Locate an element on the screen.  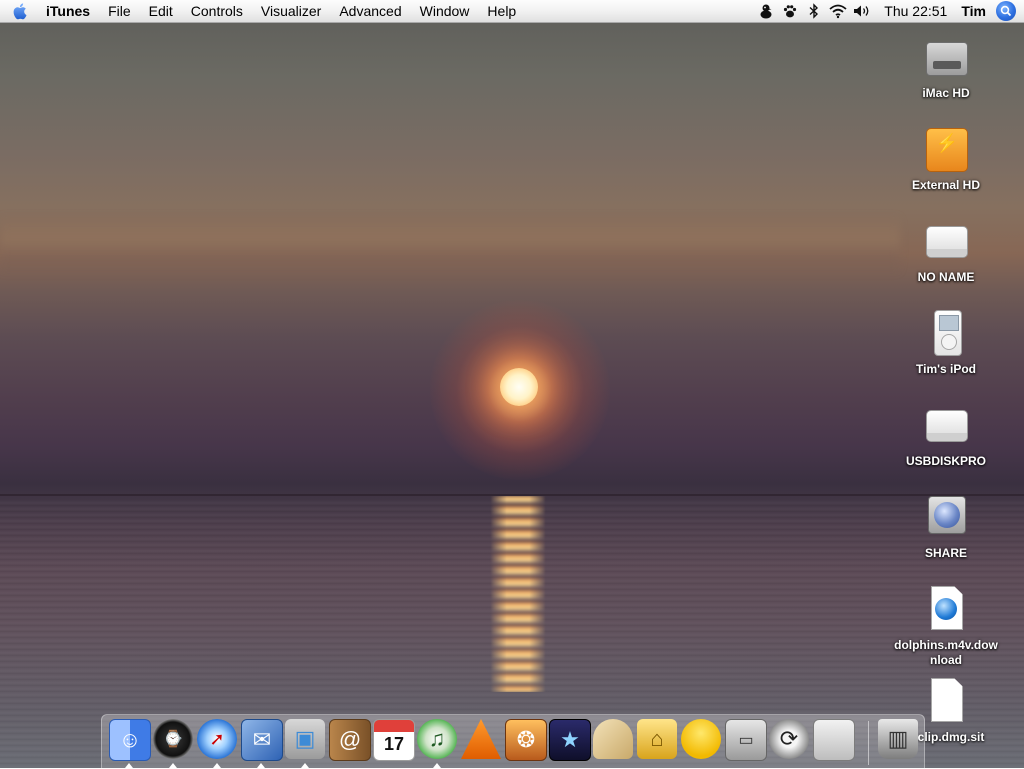
menu-user: Tim is located at coordinates (975, 11).